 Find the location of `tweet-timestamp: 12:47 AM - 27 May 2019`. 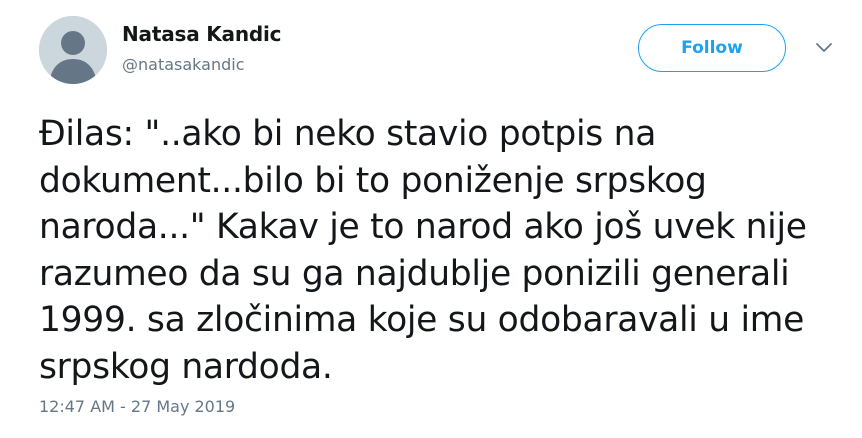

tweet-timestamp: 12:47 AM - 27 May 2019 is located at coordinates (137, 406).